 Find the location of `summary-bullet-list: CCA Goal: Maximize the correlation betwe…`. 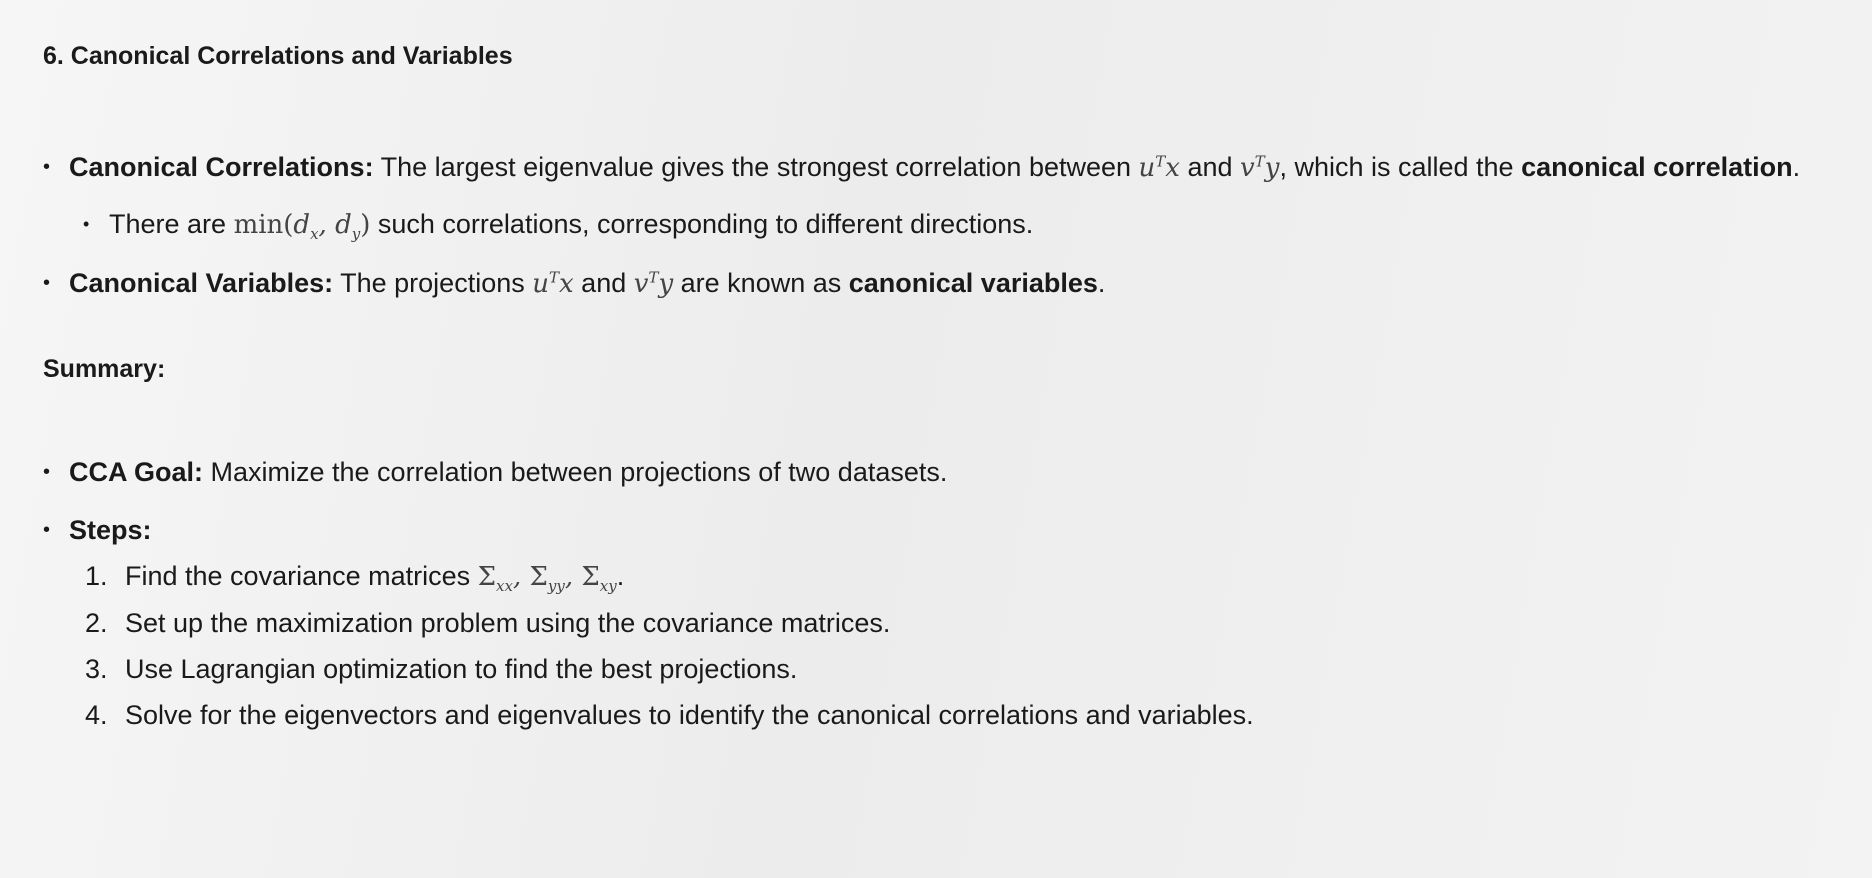

summary-bullet-list: CCA Goal: Maximize the correlation betwe… is located at coordinates (957, 501).